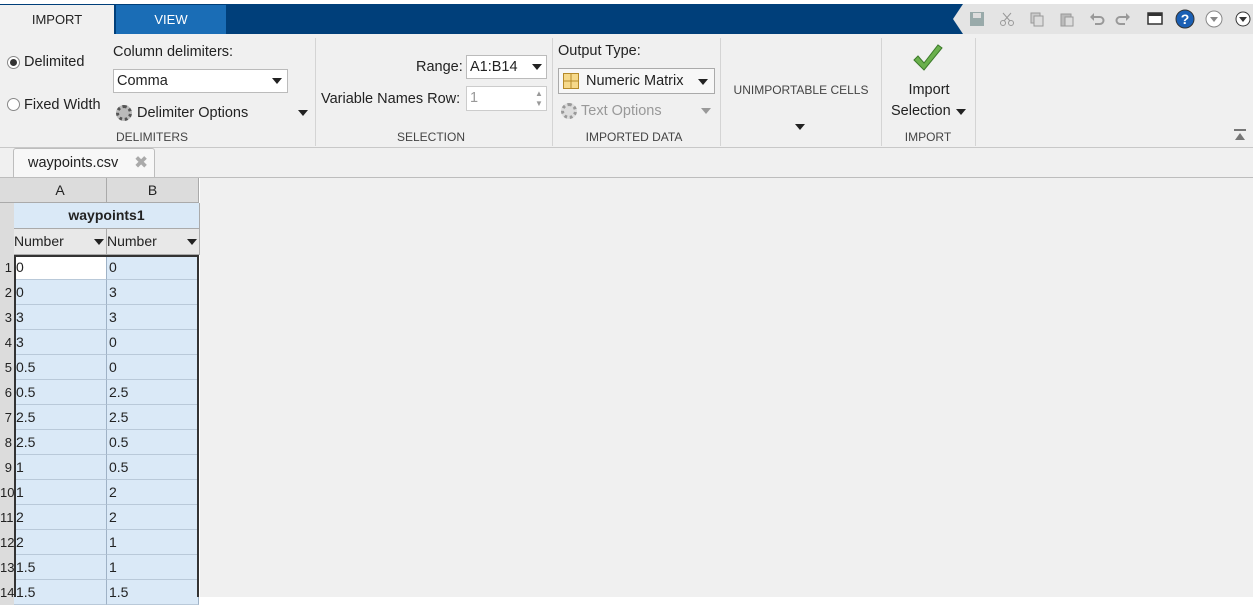 Image resolution: width=1253 pixels, height=605 pixels. I want to click on delimiters-section-label: DELIMITERS, so click(151, 137).